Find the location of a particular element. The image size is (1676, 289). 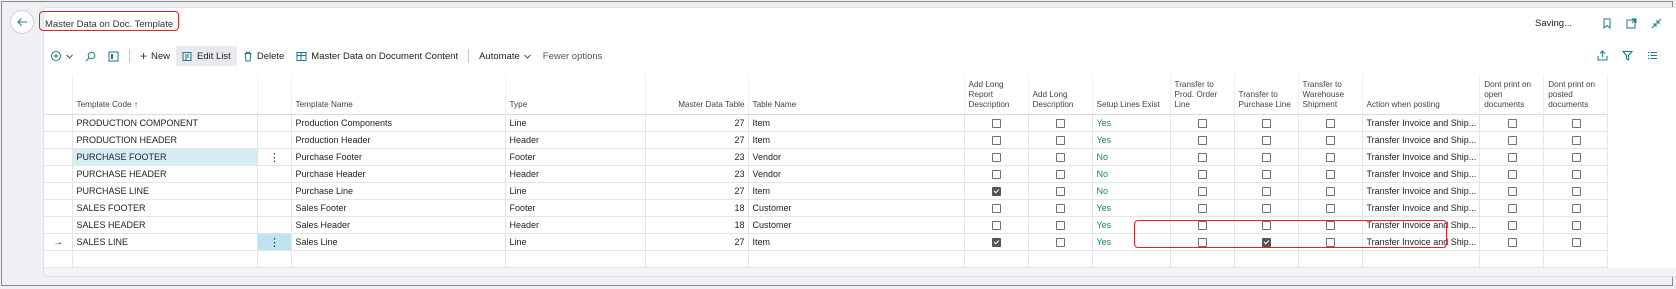

open-in-new-window-icon is located at coordinates (1631, 23).